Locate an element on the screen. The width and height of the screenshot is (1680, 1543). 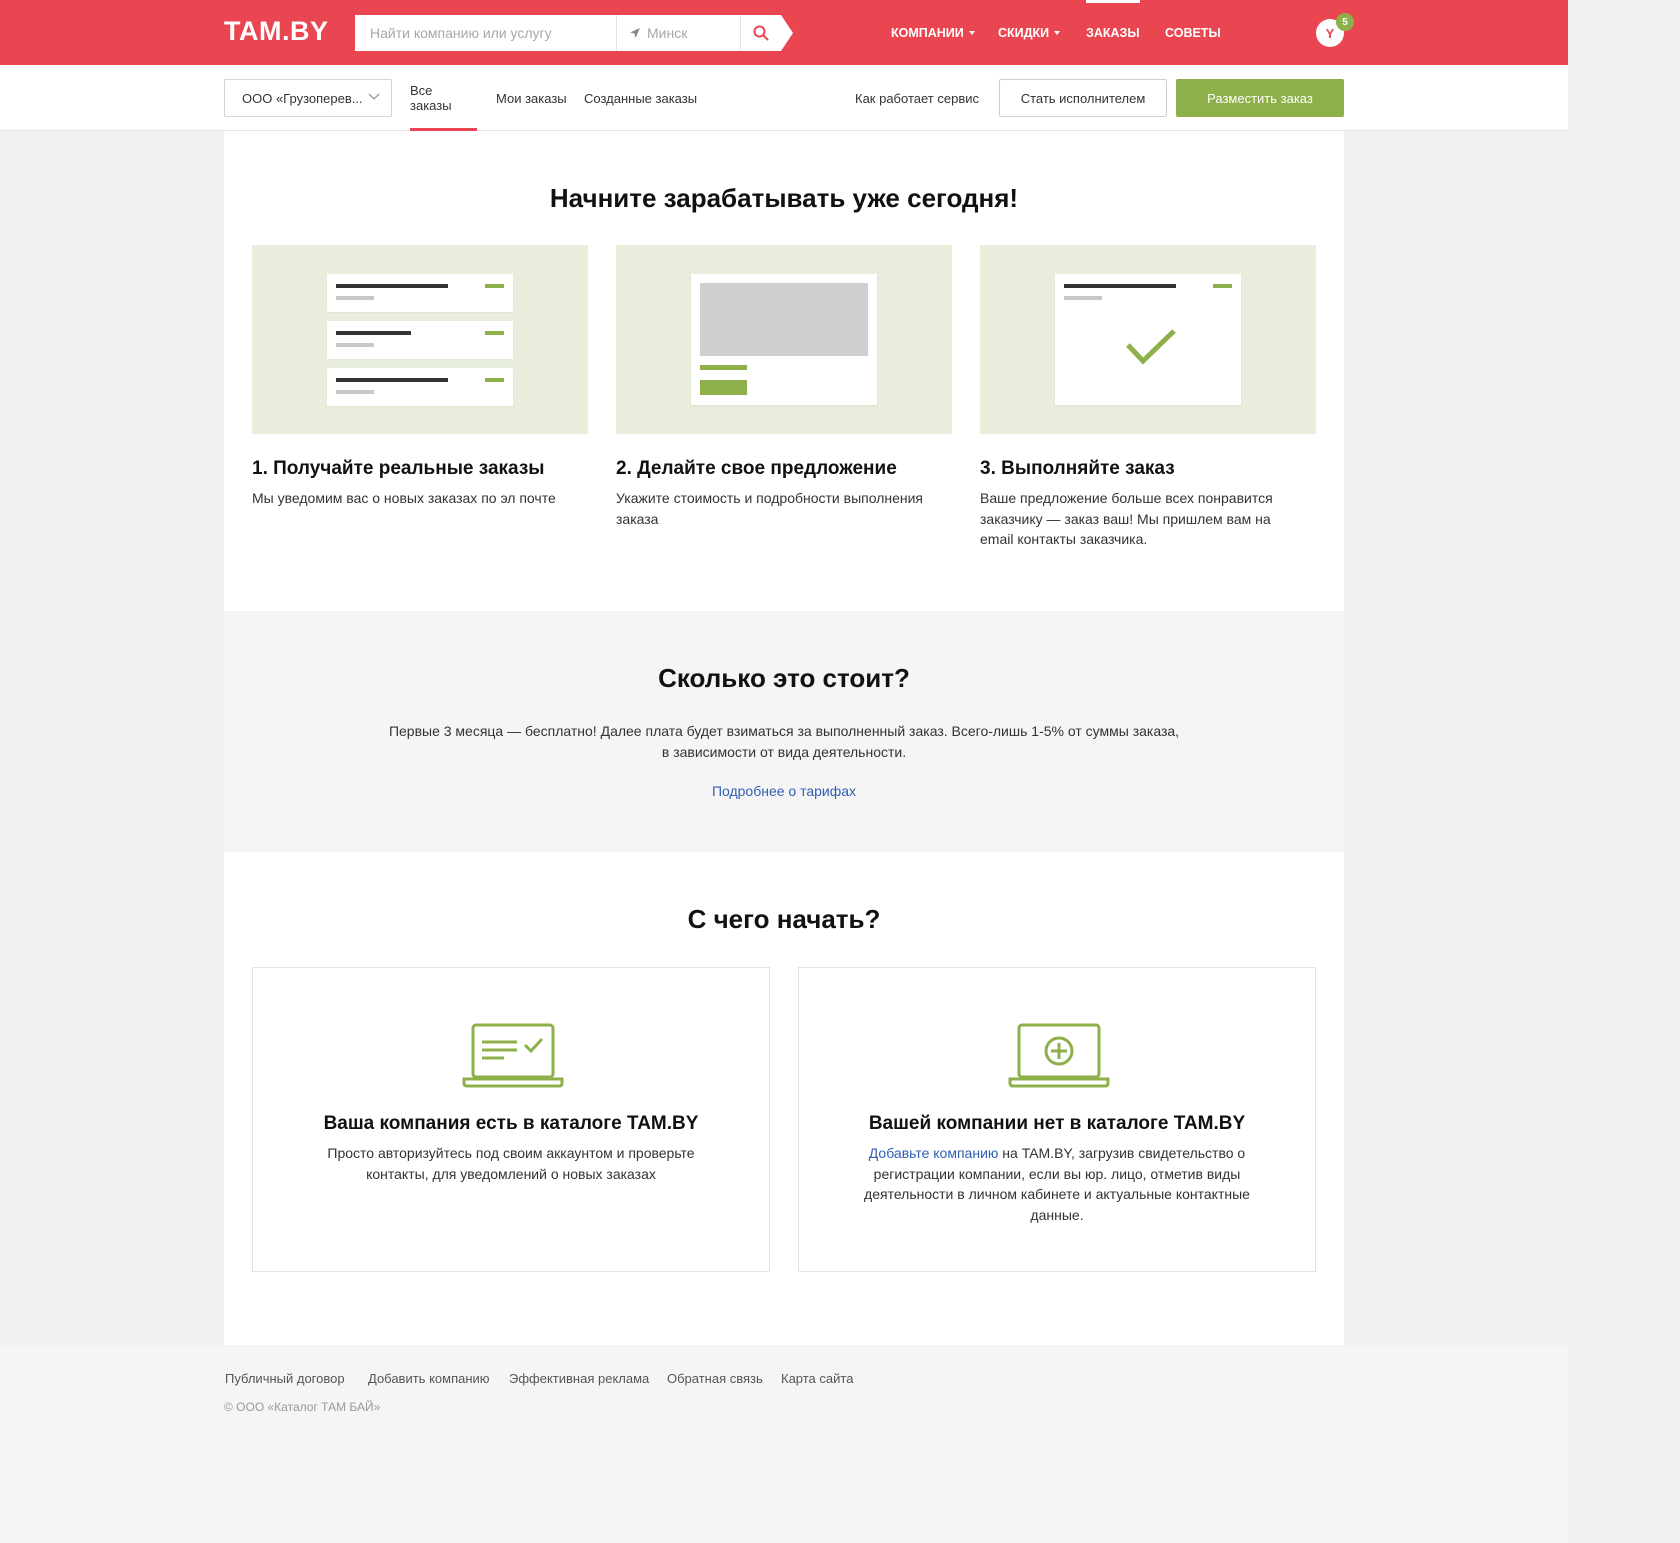
footer-link-add-company: Добавить компанию is located at coordinates (429, 1378).